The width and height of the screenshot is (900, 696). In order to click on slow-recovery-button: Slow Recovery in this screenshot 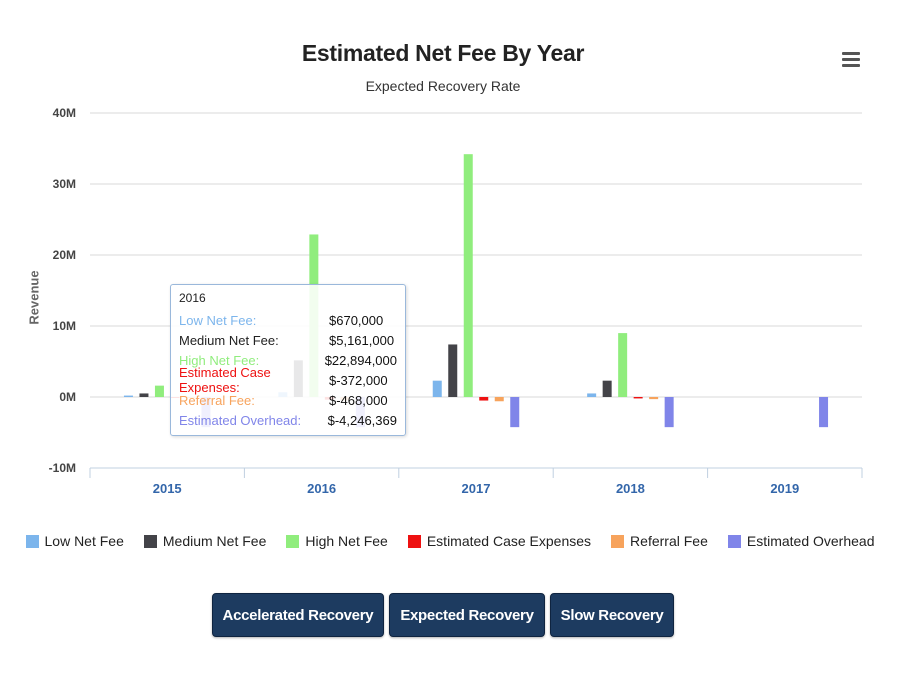, I will do `click(612, 615)`.